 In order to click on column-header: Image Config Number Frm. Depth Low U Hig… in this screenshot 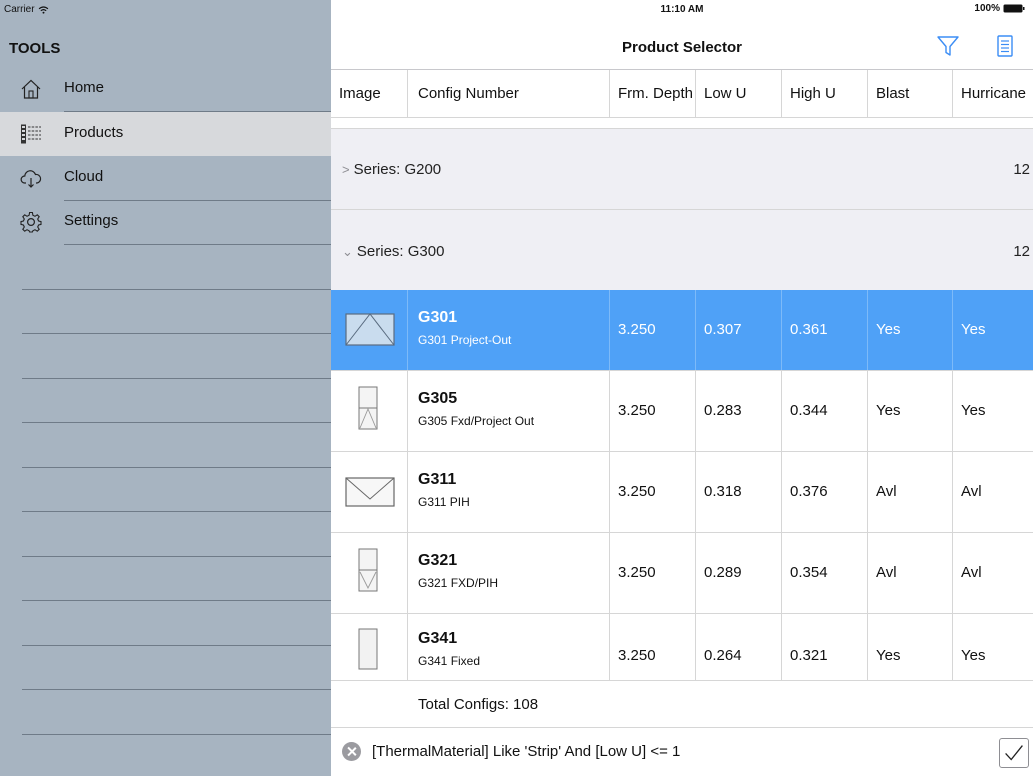, I will do `click(682, 94)`.